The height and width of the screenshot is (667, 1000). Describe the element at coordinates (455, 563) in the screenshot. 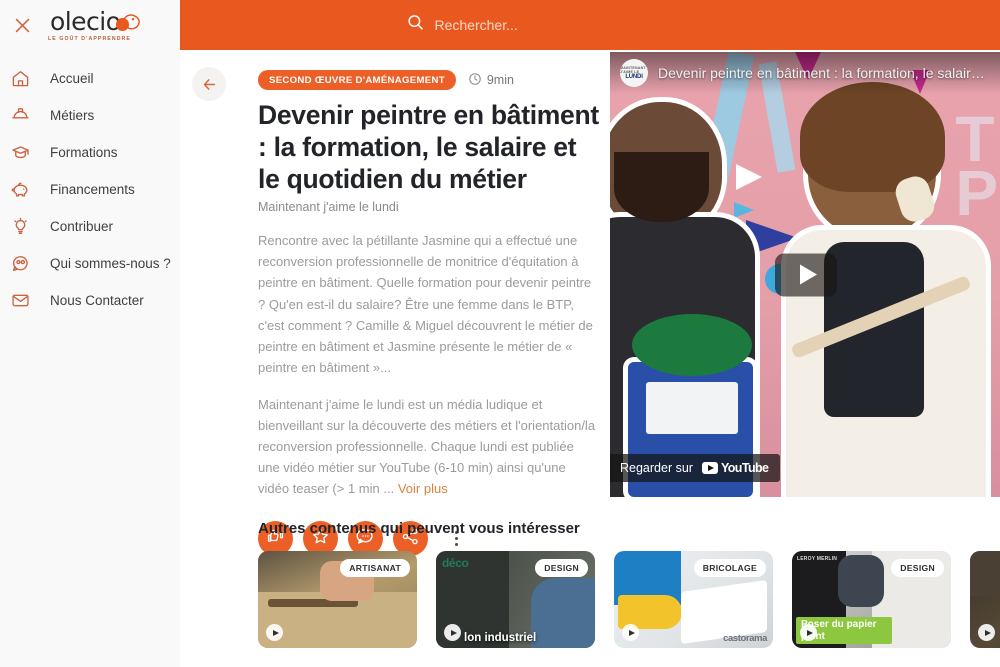

I see `card-brand: déco` at that location.